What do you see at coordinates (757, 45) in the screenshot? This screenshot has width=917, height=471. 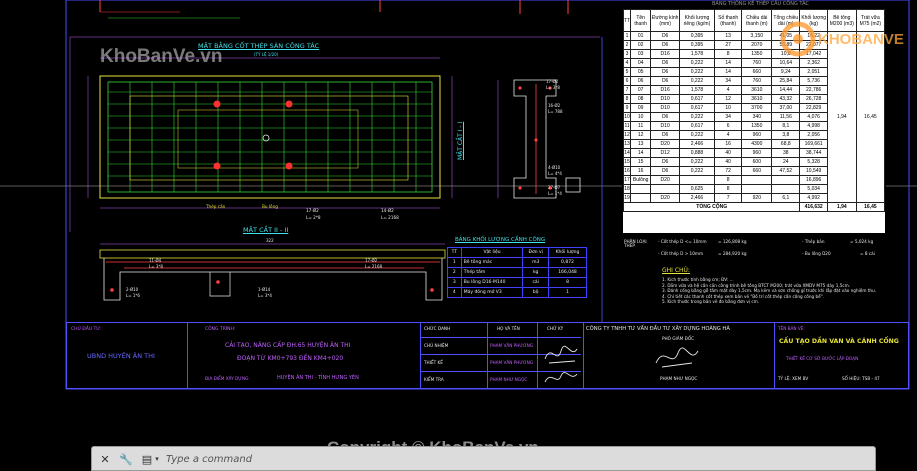 I see `materials-cell: 2070` at bounding box center [757, 45].